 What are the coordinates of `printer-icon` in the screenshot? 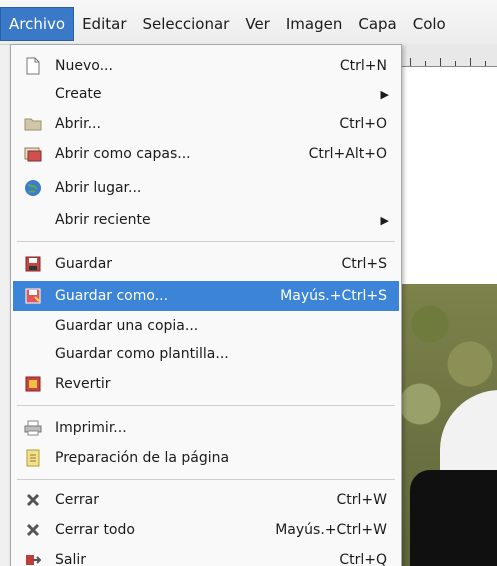 It's located at (33, 428).